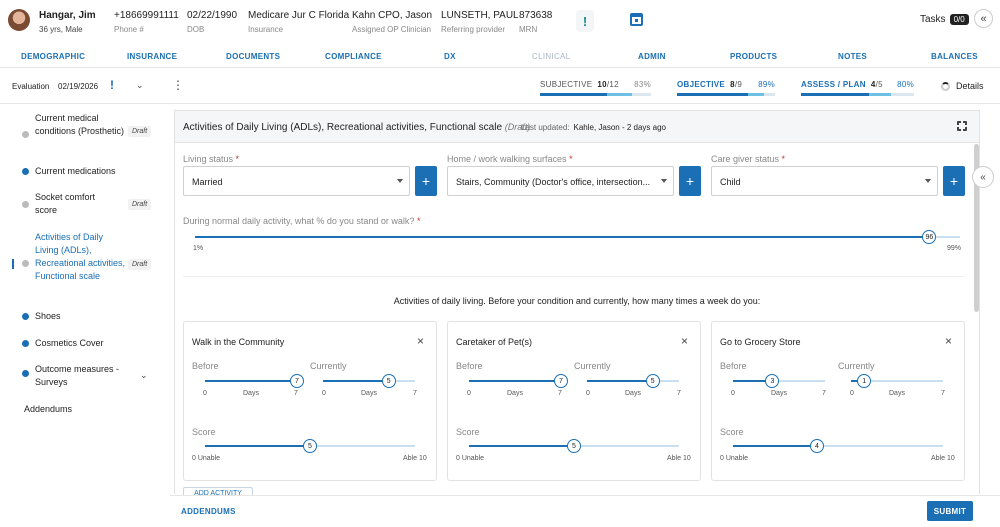 Image resolution: width=1000 pixels, height=527 pixels. I want to click on expand-icon, so click(962, 126).